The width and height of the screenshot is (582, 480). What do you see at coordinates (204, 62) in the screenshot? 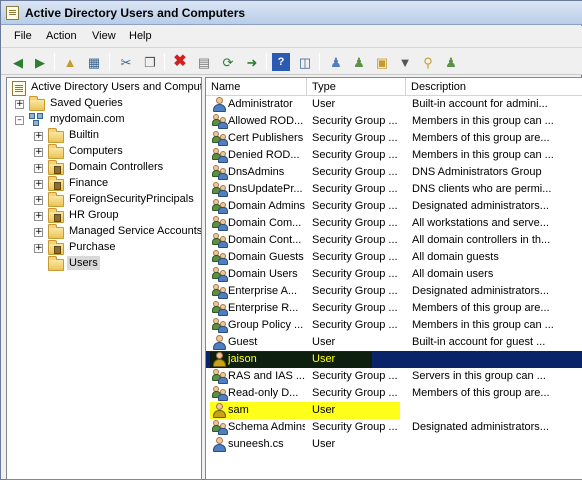
I see `properties-icon: ▤` at bounding box center [204, 62].